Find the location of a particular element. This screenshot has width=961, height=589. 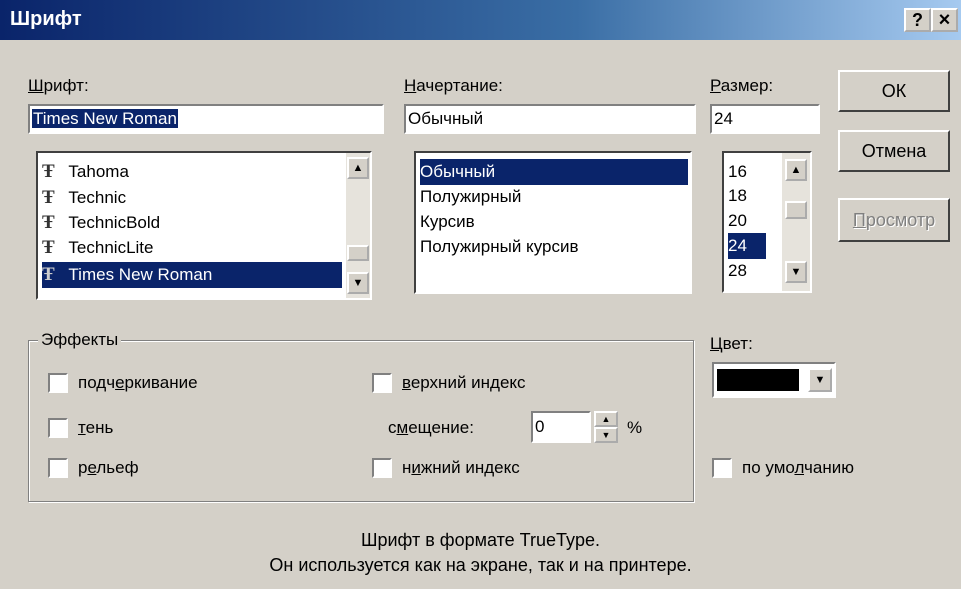

offset-unit: % is located at coordinates (635, 427).